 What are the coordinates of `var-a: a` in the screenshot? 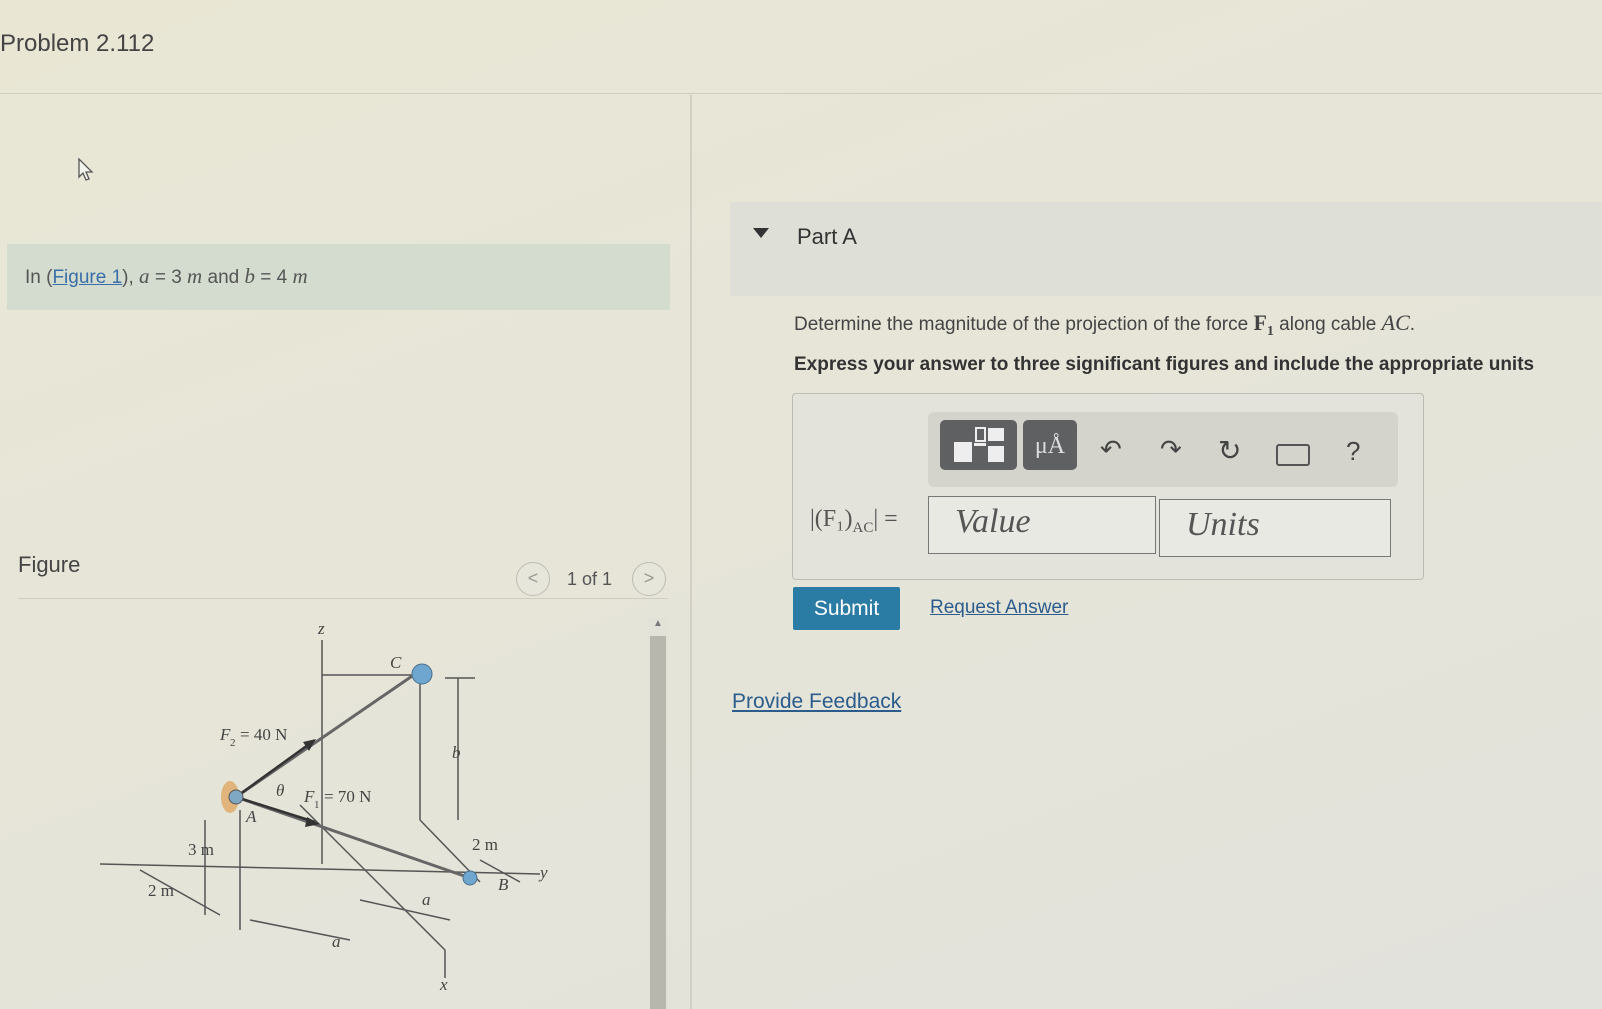 It's located at (144, 276).